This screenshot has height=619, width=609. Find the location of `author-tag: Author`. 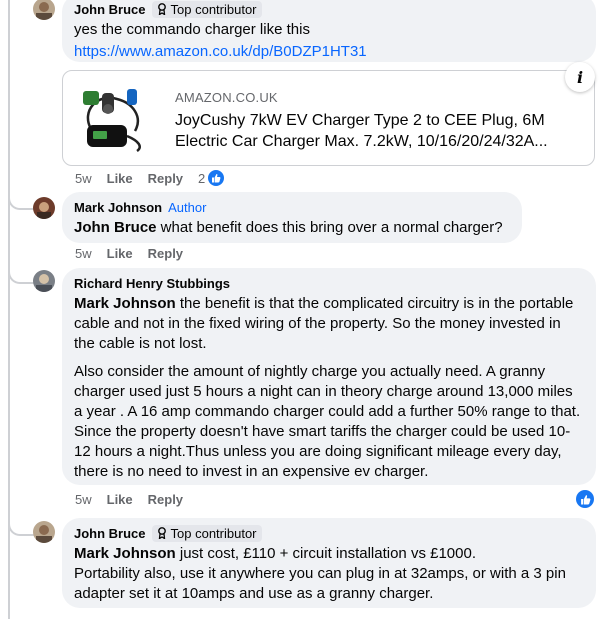

author-tag: Author is located at coordinates (187, 207).